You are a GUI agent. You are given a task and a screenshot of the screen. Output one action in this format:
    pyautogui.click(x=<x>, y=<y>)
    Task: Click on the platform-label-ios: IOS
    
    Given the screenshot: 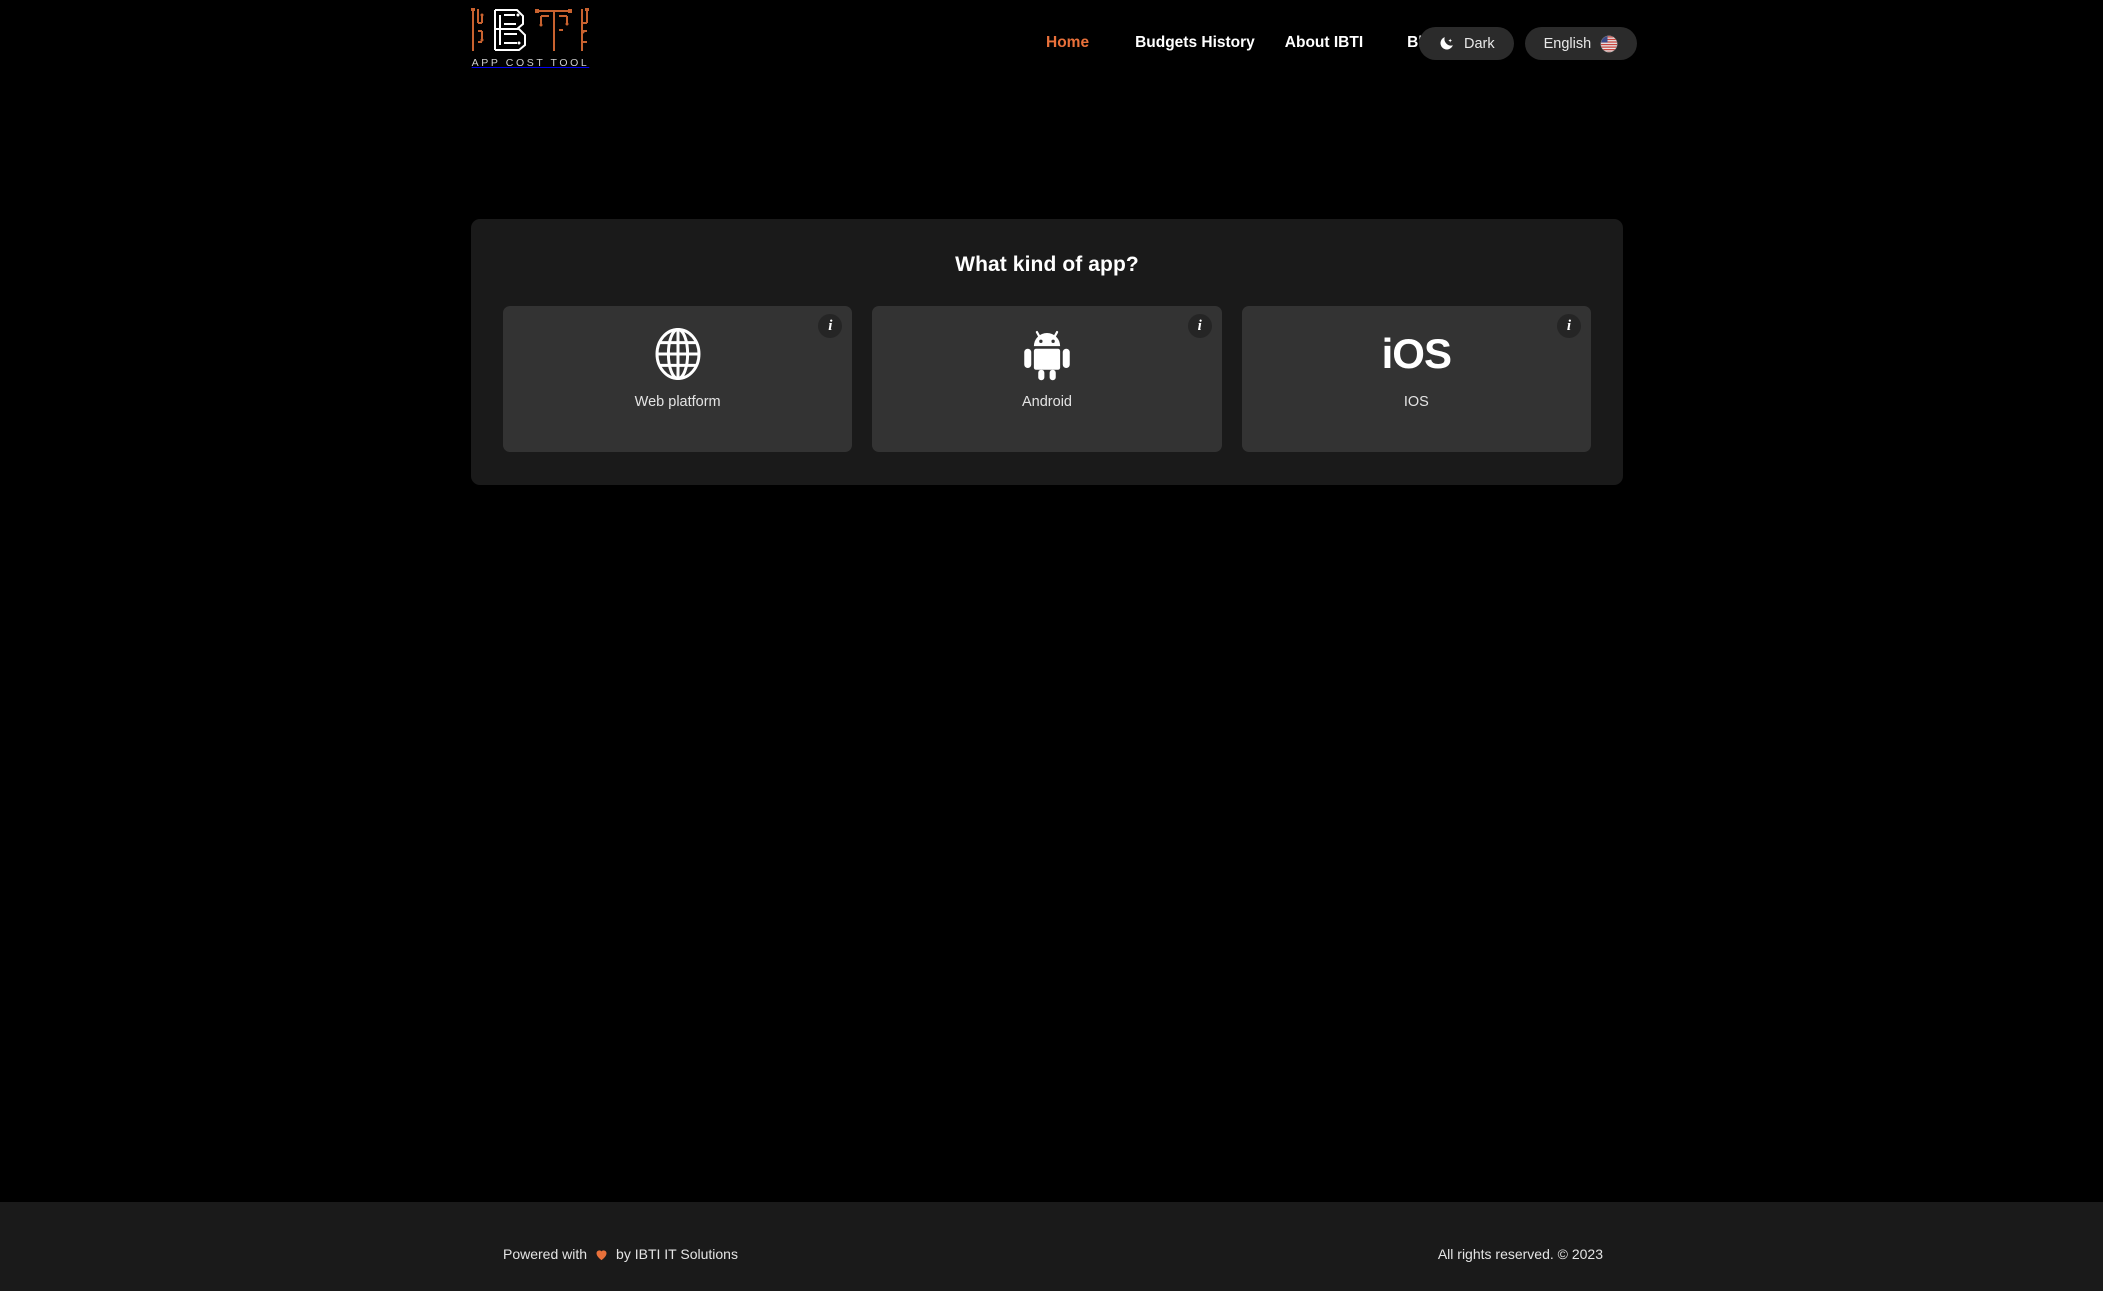 What is the action you would take?
    pyautogui.click(x=1416, y=402)
    